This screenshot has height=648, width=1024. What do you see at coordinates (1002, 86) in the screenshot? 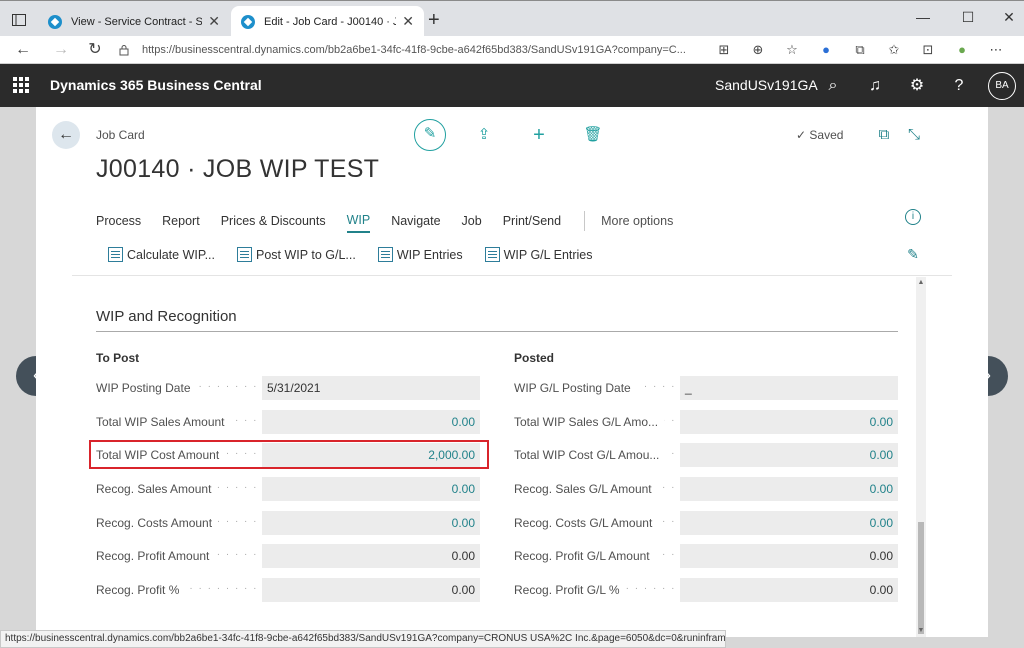
I see `user-avatar: BA` at bounding box center [1002, 86].